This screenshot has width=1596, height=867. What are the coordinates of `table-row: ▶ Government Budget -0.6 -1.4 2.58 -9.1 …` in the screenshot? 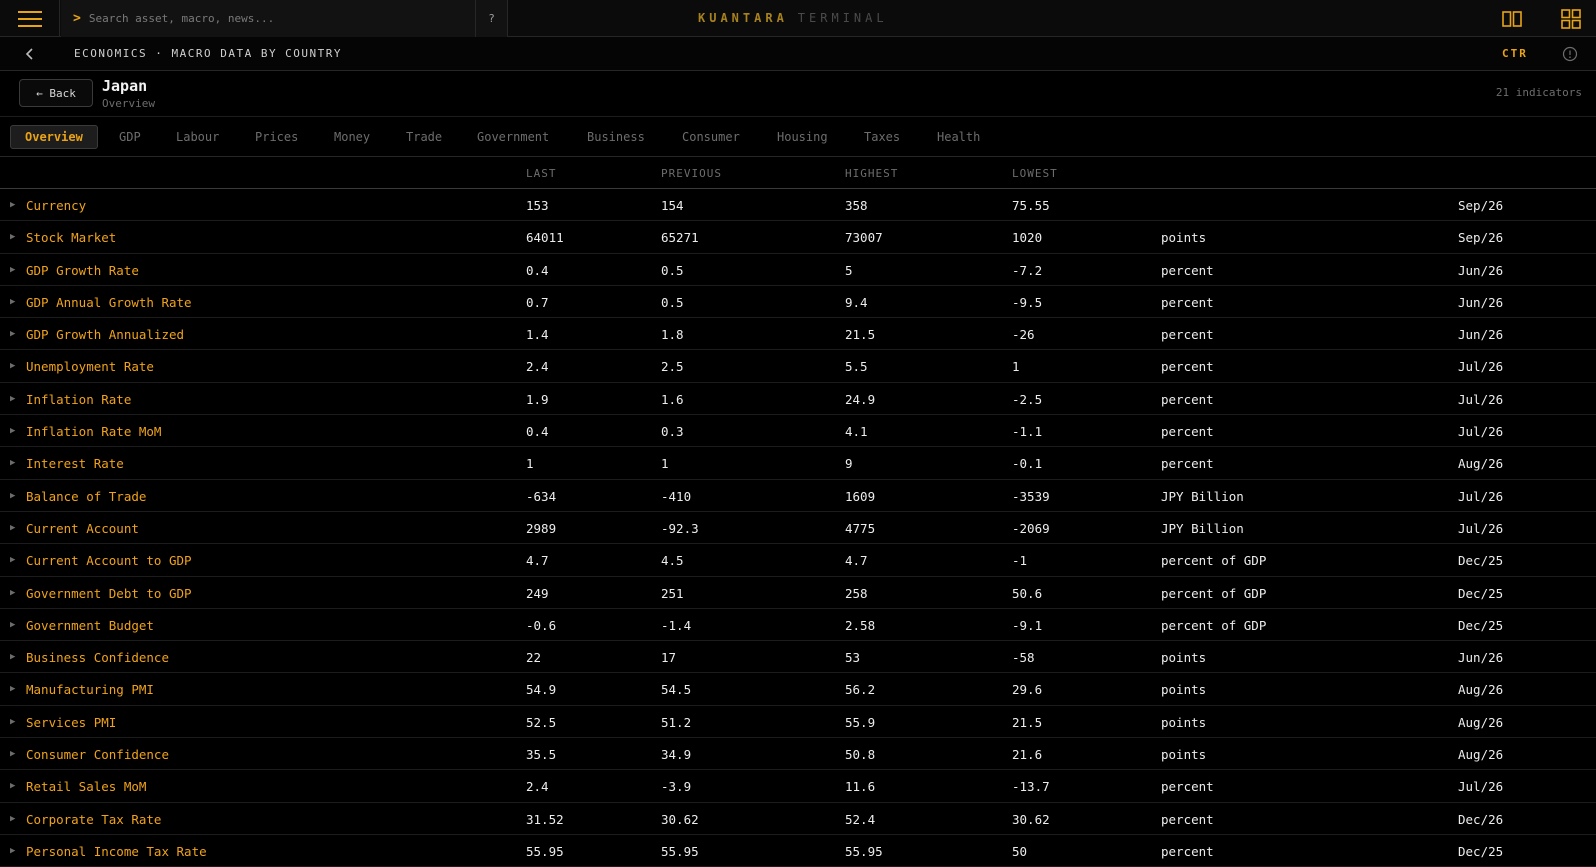 It's located at (798, 625).